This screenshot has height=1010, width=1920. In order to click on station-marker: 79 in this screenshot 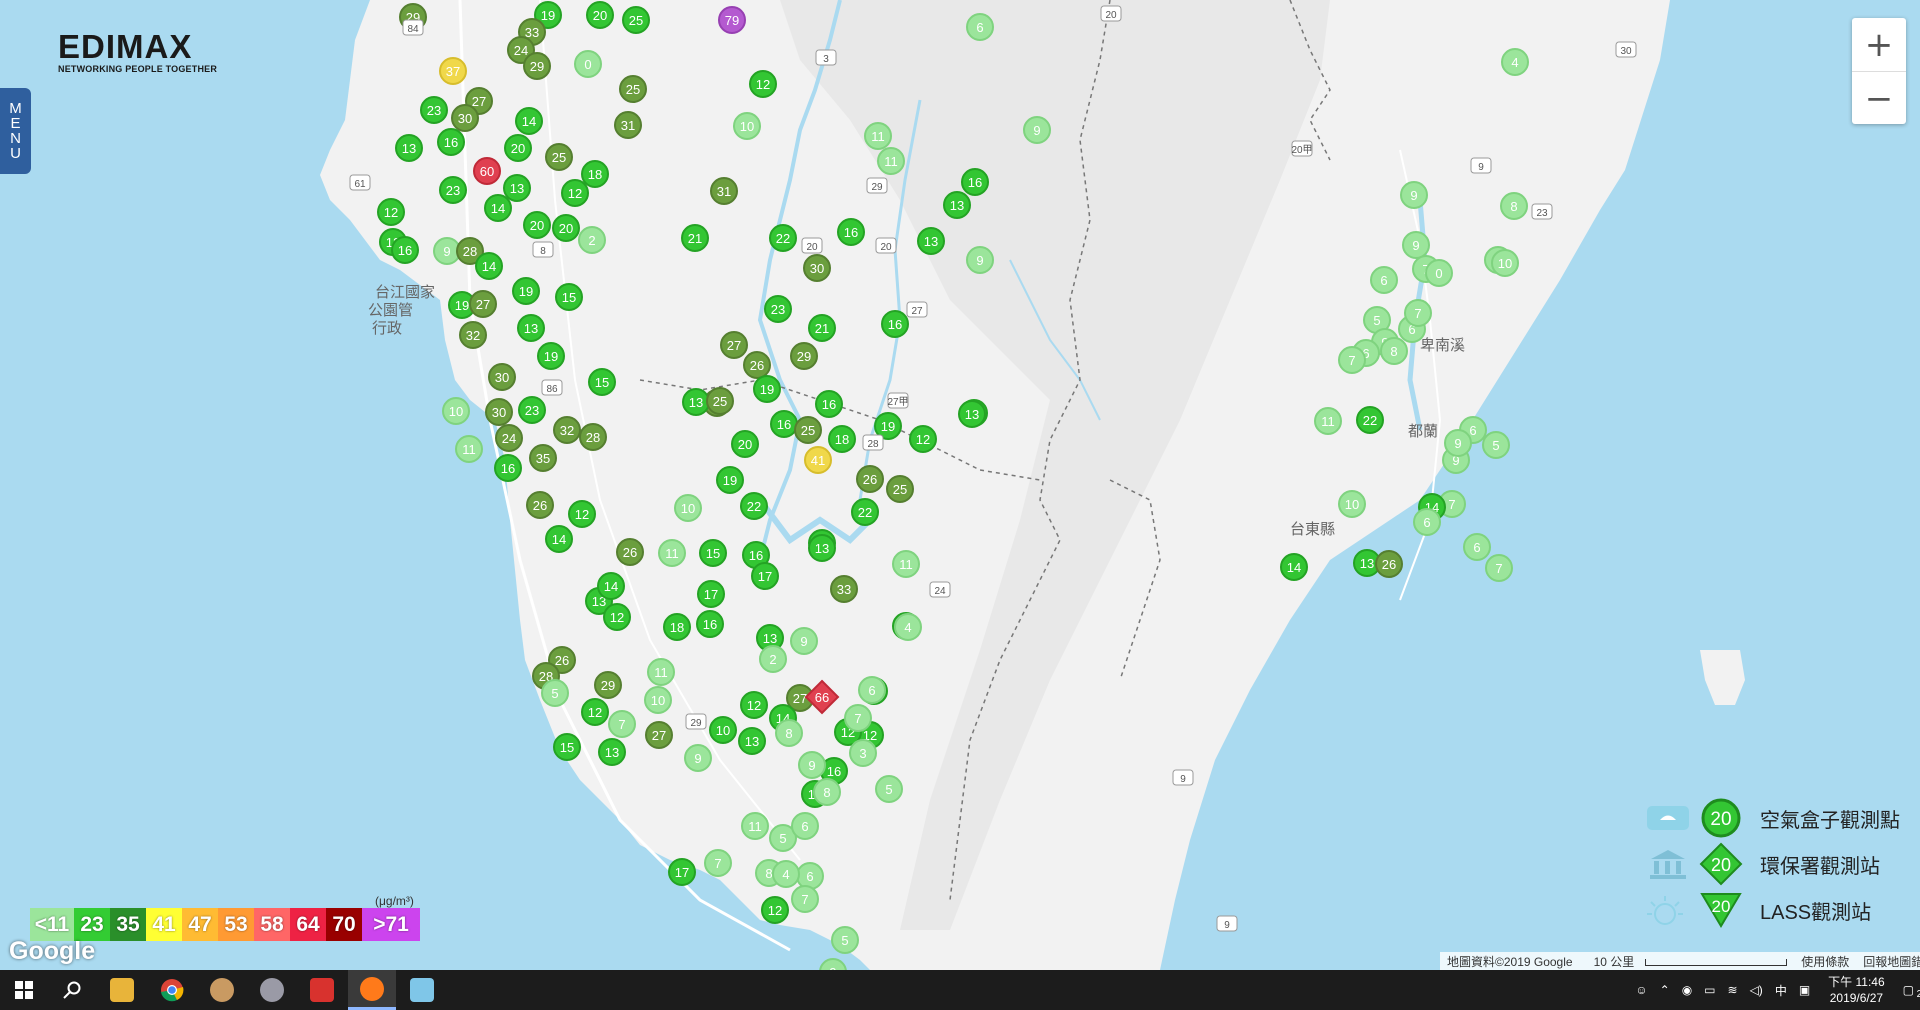, I will do `click(732, 20)`.